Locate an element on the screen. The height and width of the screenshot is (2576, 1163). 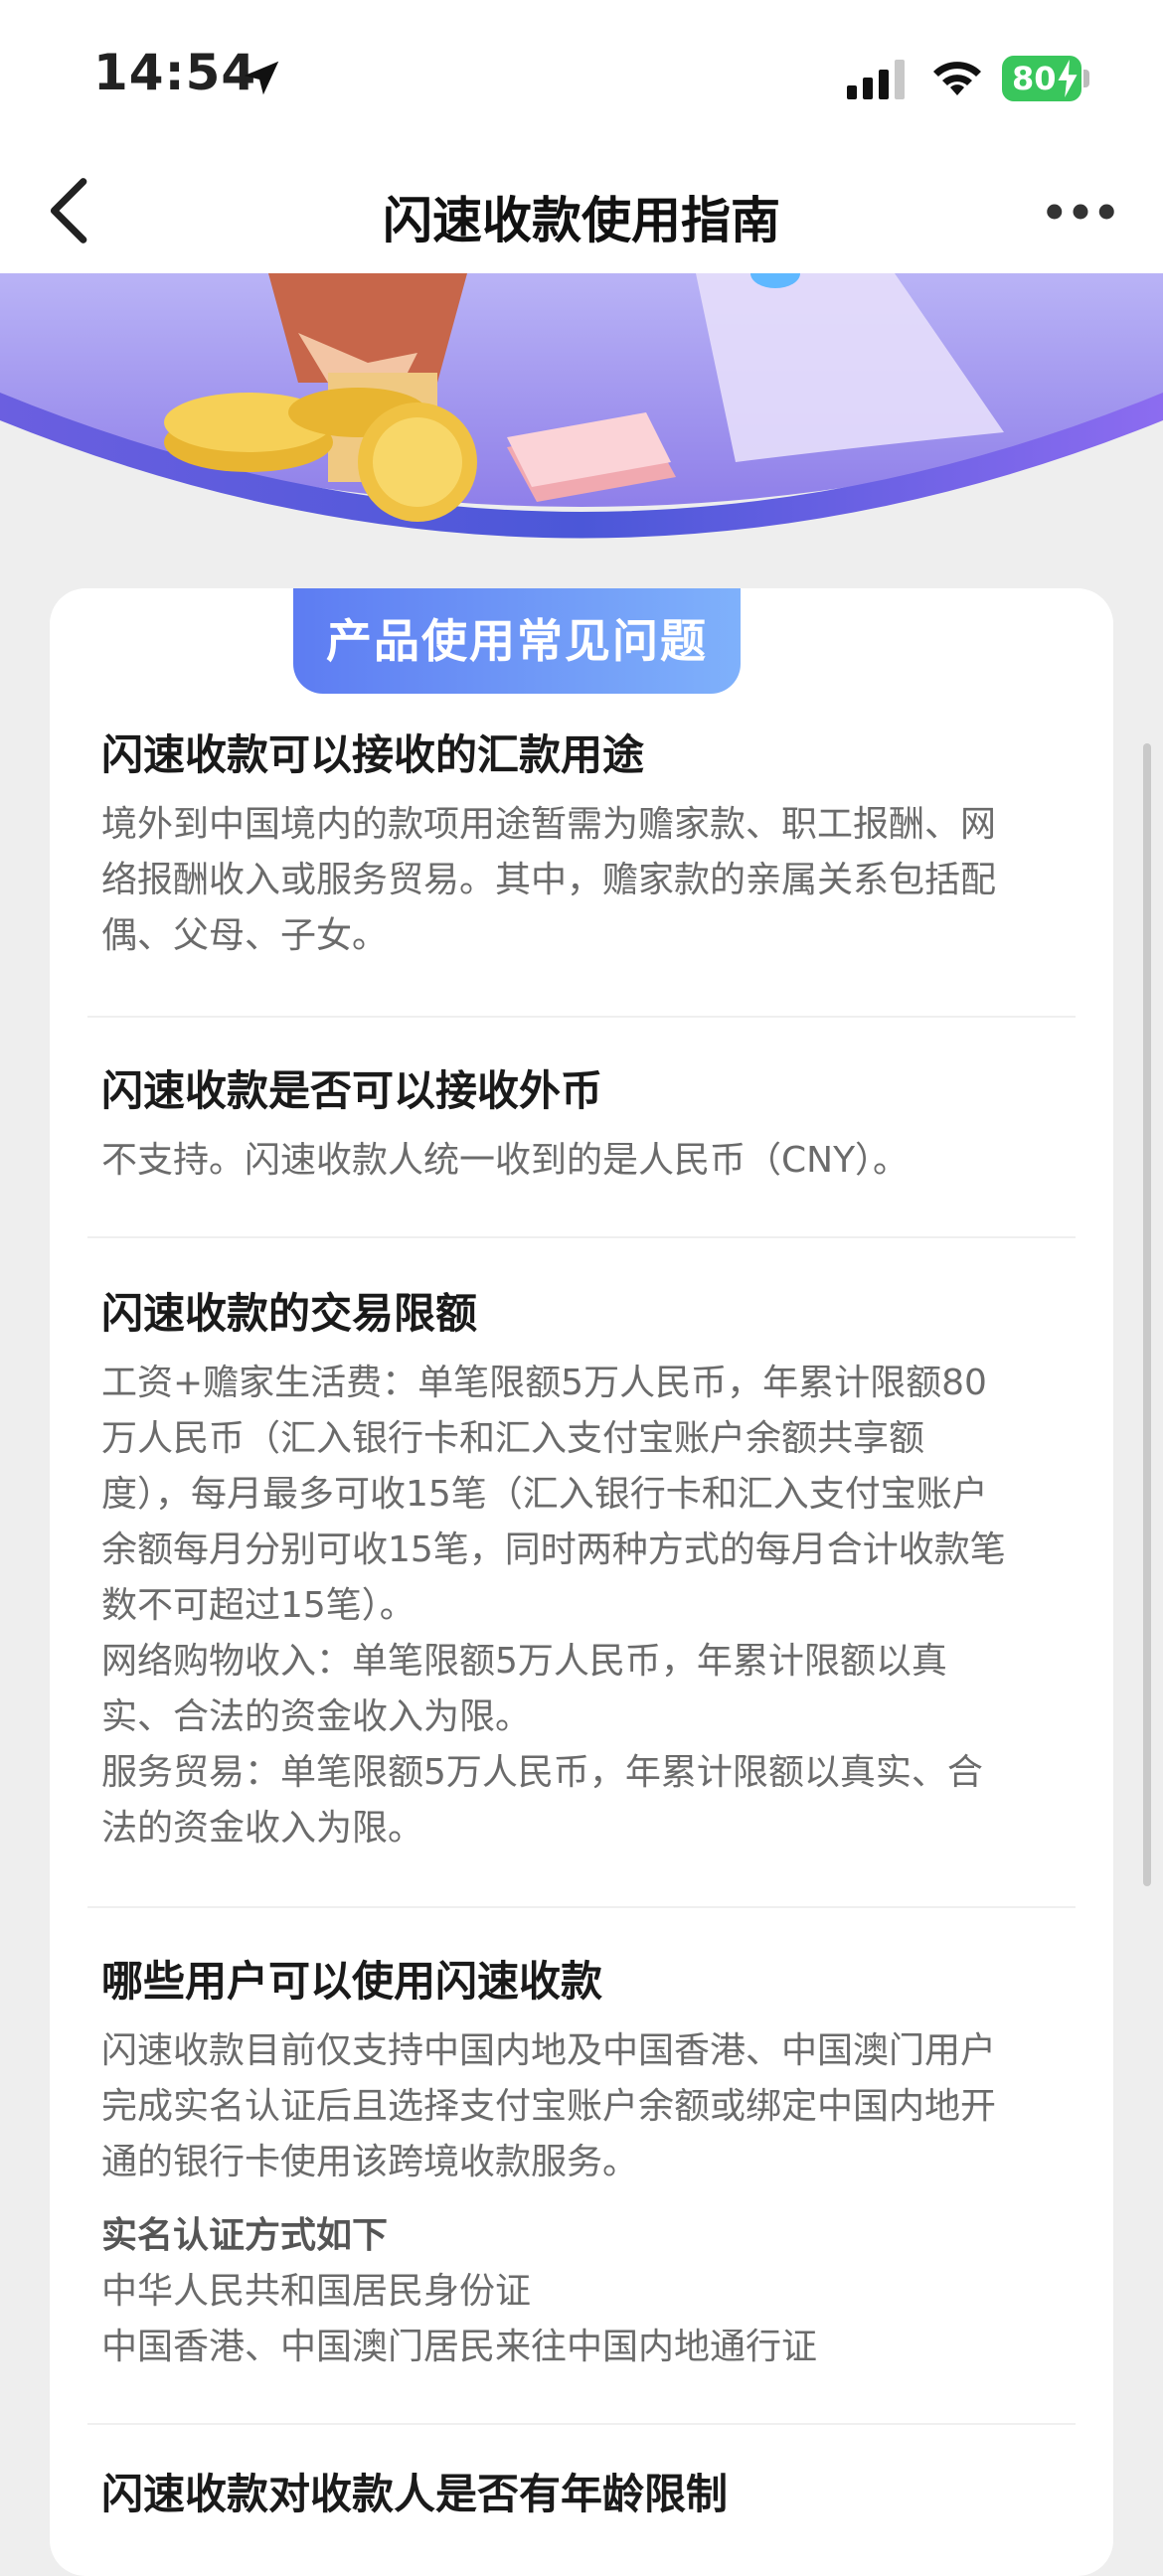
faq-sub-answer: 中华人民共和国居民身份证 中国香港、中国澳门居民来往中国内地通行证 is located at coordinates (583, 2319).